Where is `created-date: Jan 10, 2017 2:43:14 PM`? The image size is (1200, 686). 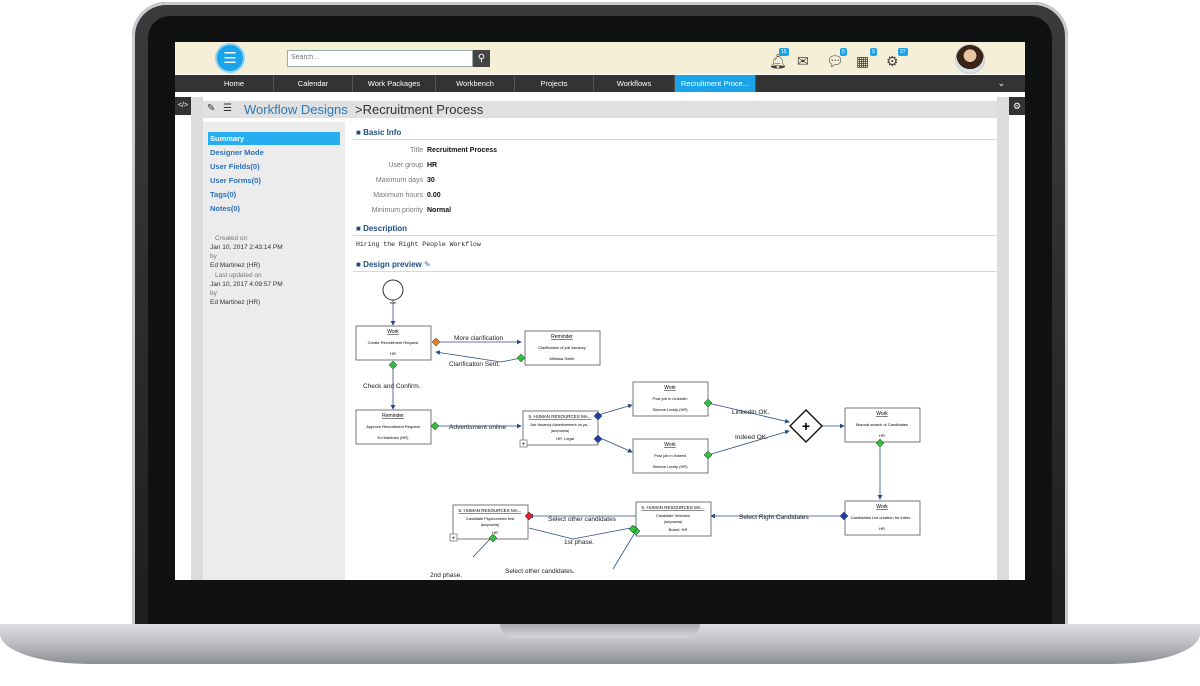
created-date: Jan 10, 2017 2:43:14 PM is located at coordinates (246, 247).